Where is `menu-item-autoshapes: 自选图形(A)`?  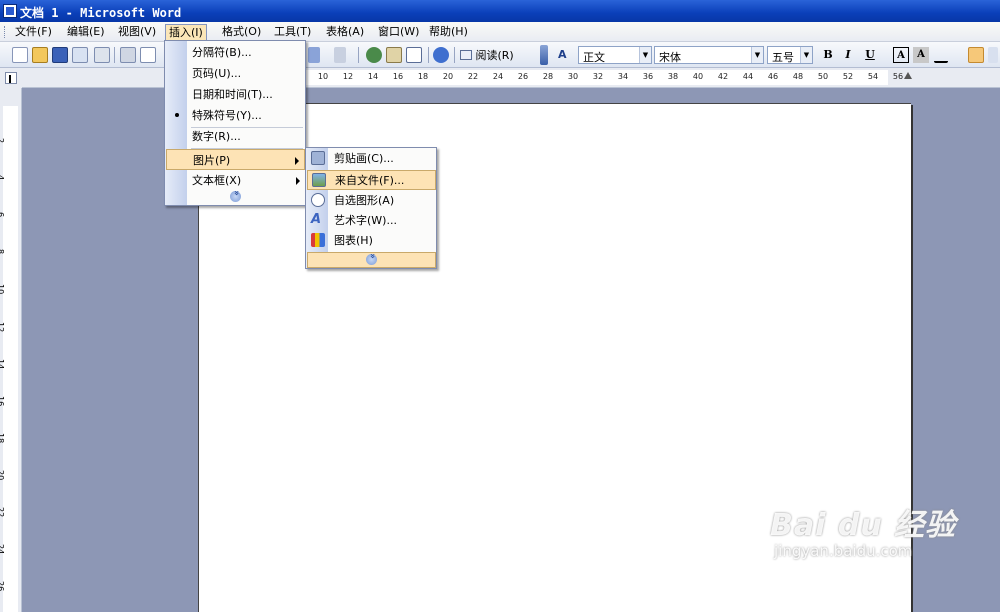
menu-item-autoshapes: 自选图形(A) is located at coordinates (371, 201).